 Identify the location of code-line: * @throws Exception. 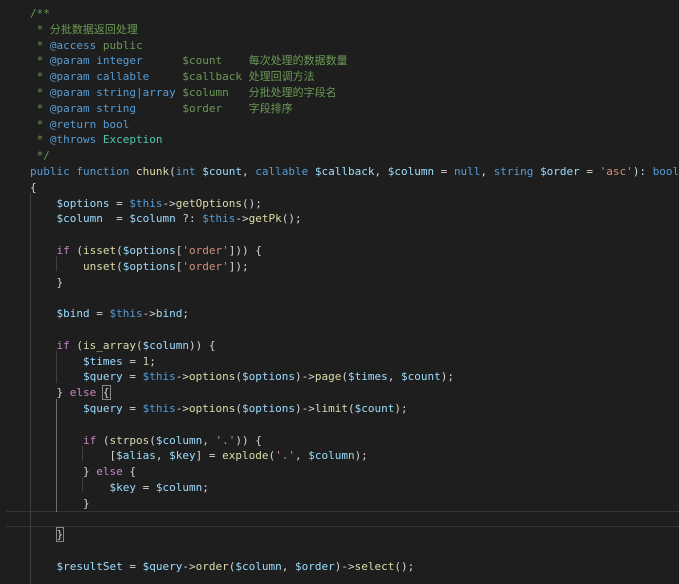
(339, 140).